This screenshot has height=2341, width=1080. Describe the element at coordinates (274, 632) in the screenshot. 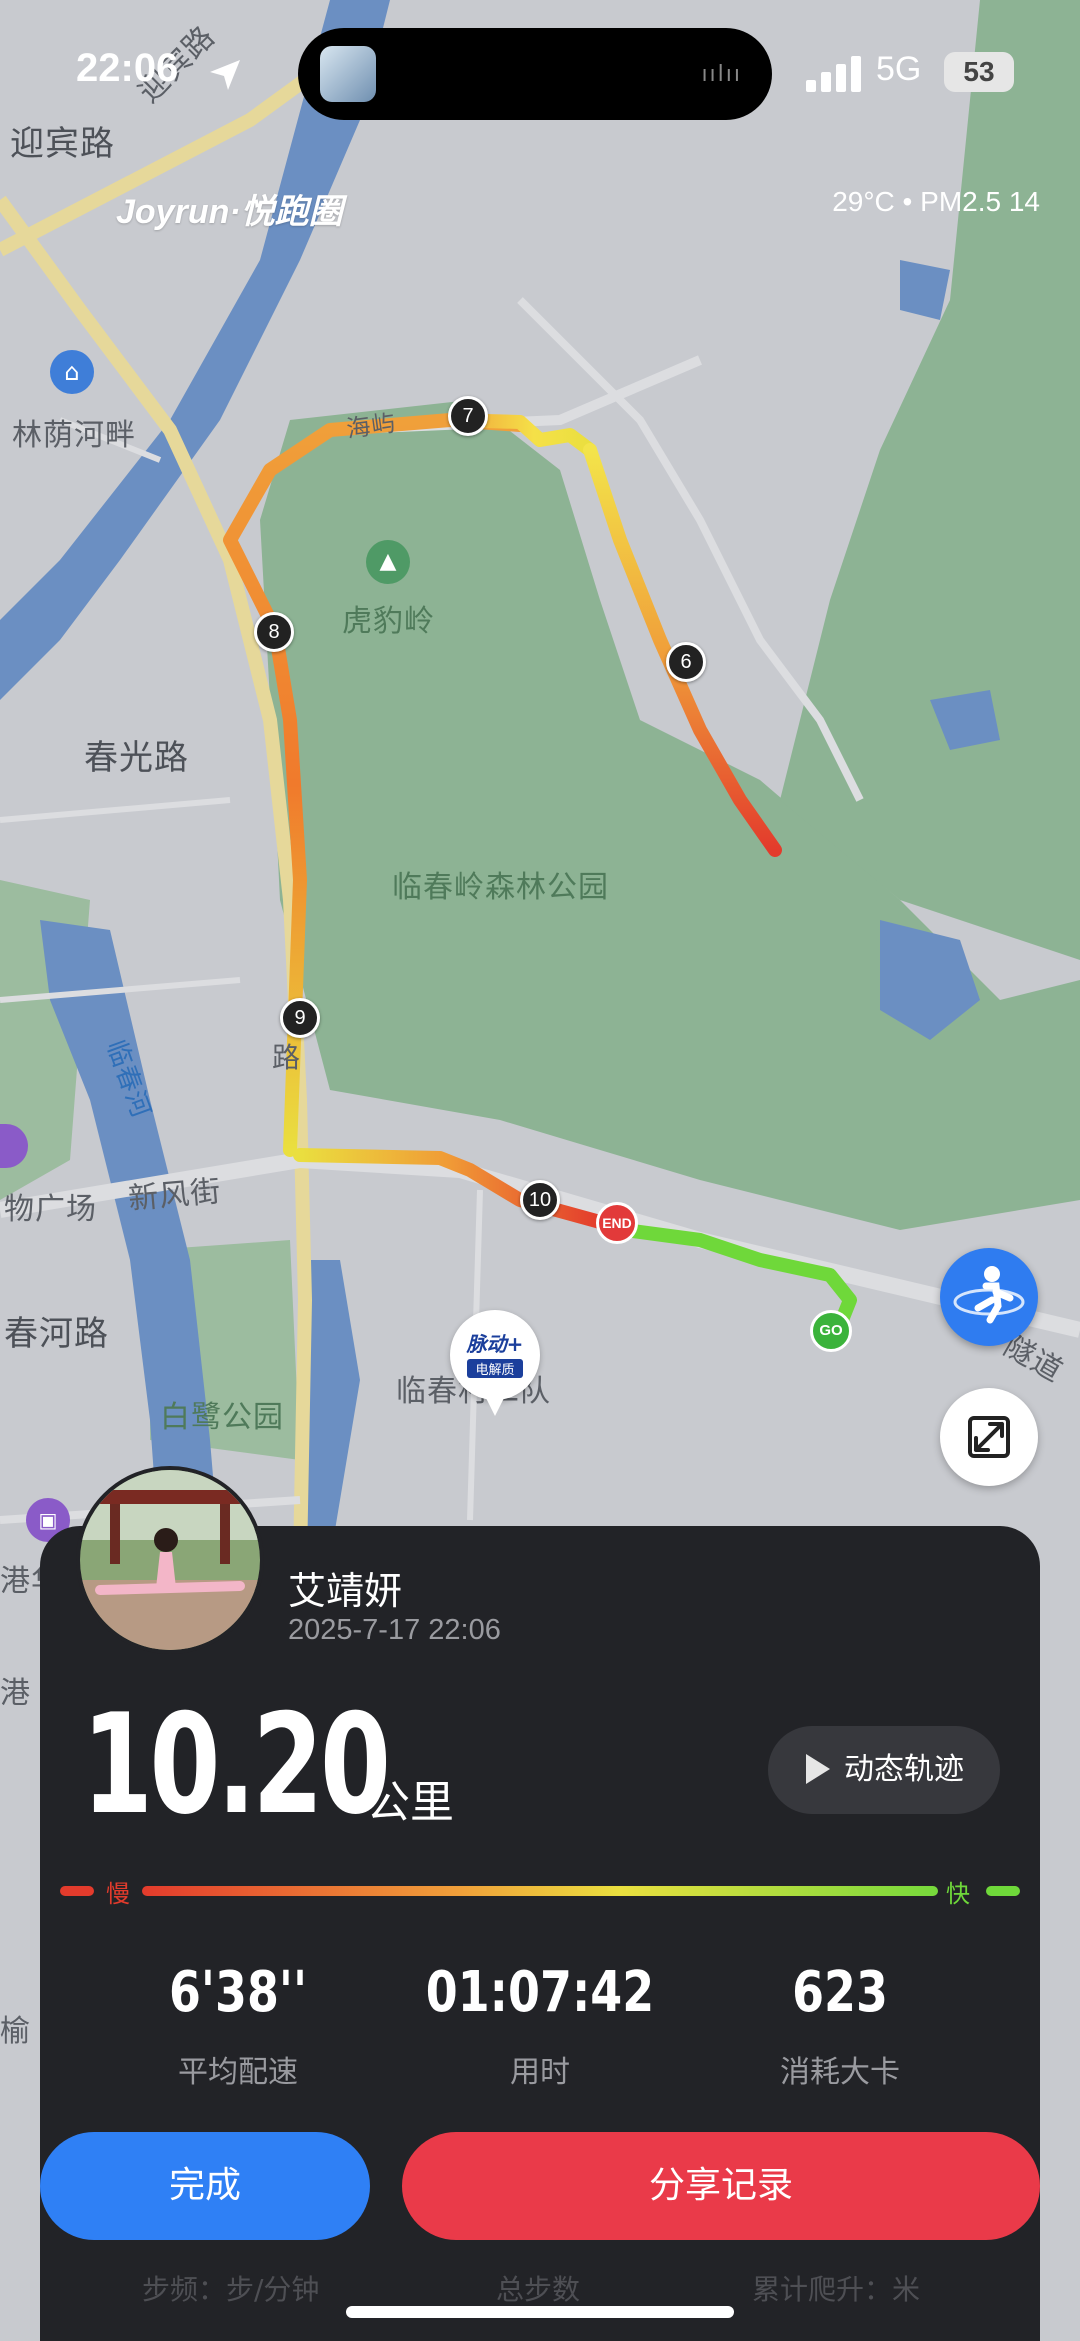

I see `route-marker-8: 8` at that location.